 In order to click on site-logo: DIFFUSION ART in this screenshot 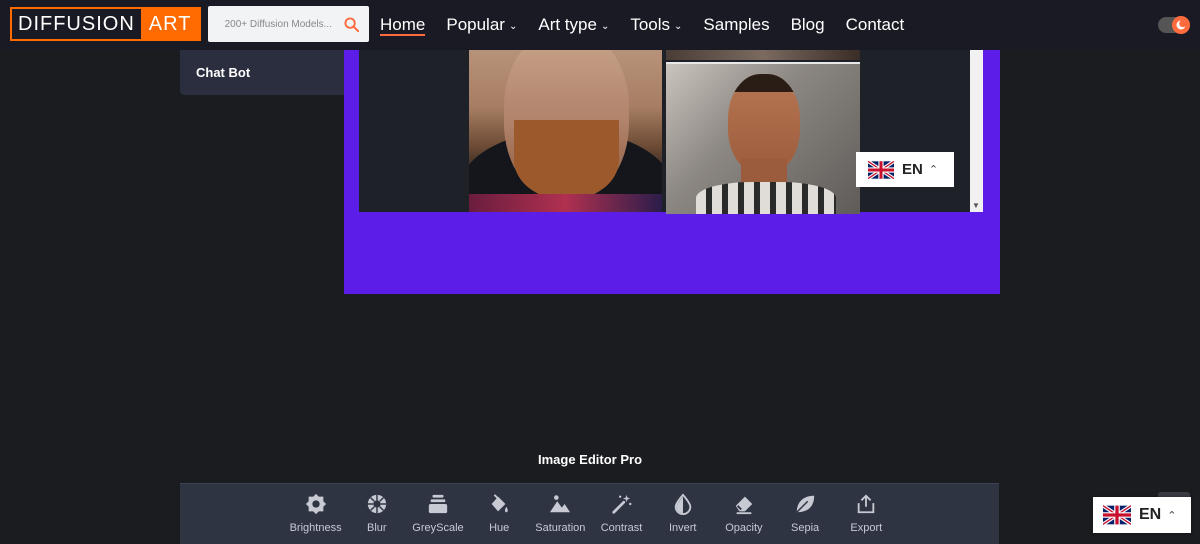, I will do `click(106, 24)`.